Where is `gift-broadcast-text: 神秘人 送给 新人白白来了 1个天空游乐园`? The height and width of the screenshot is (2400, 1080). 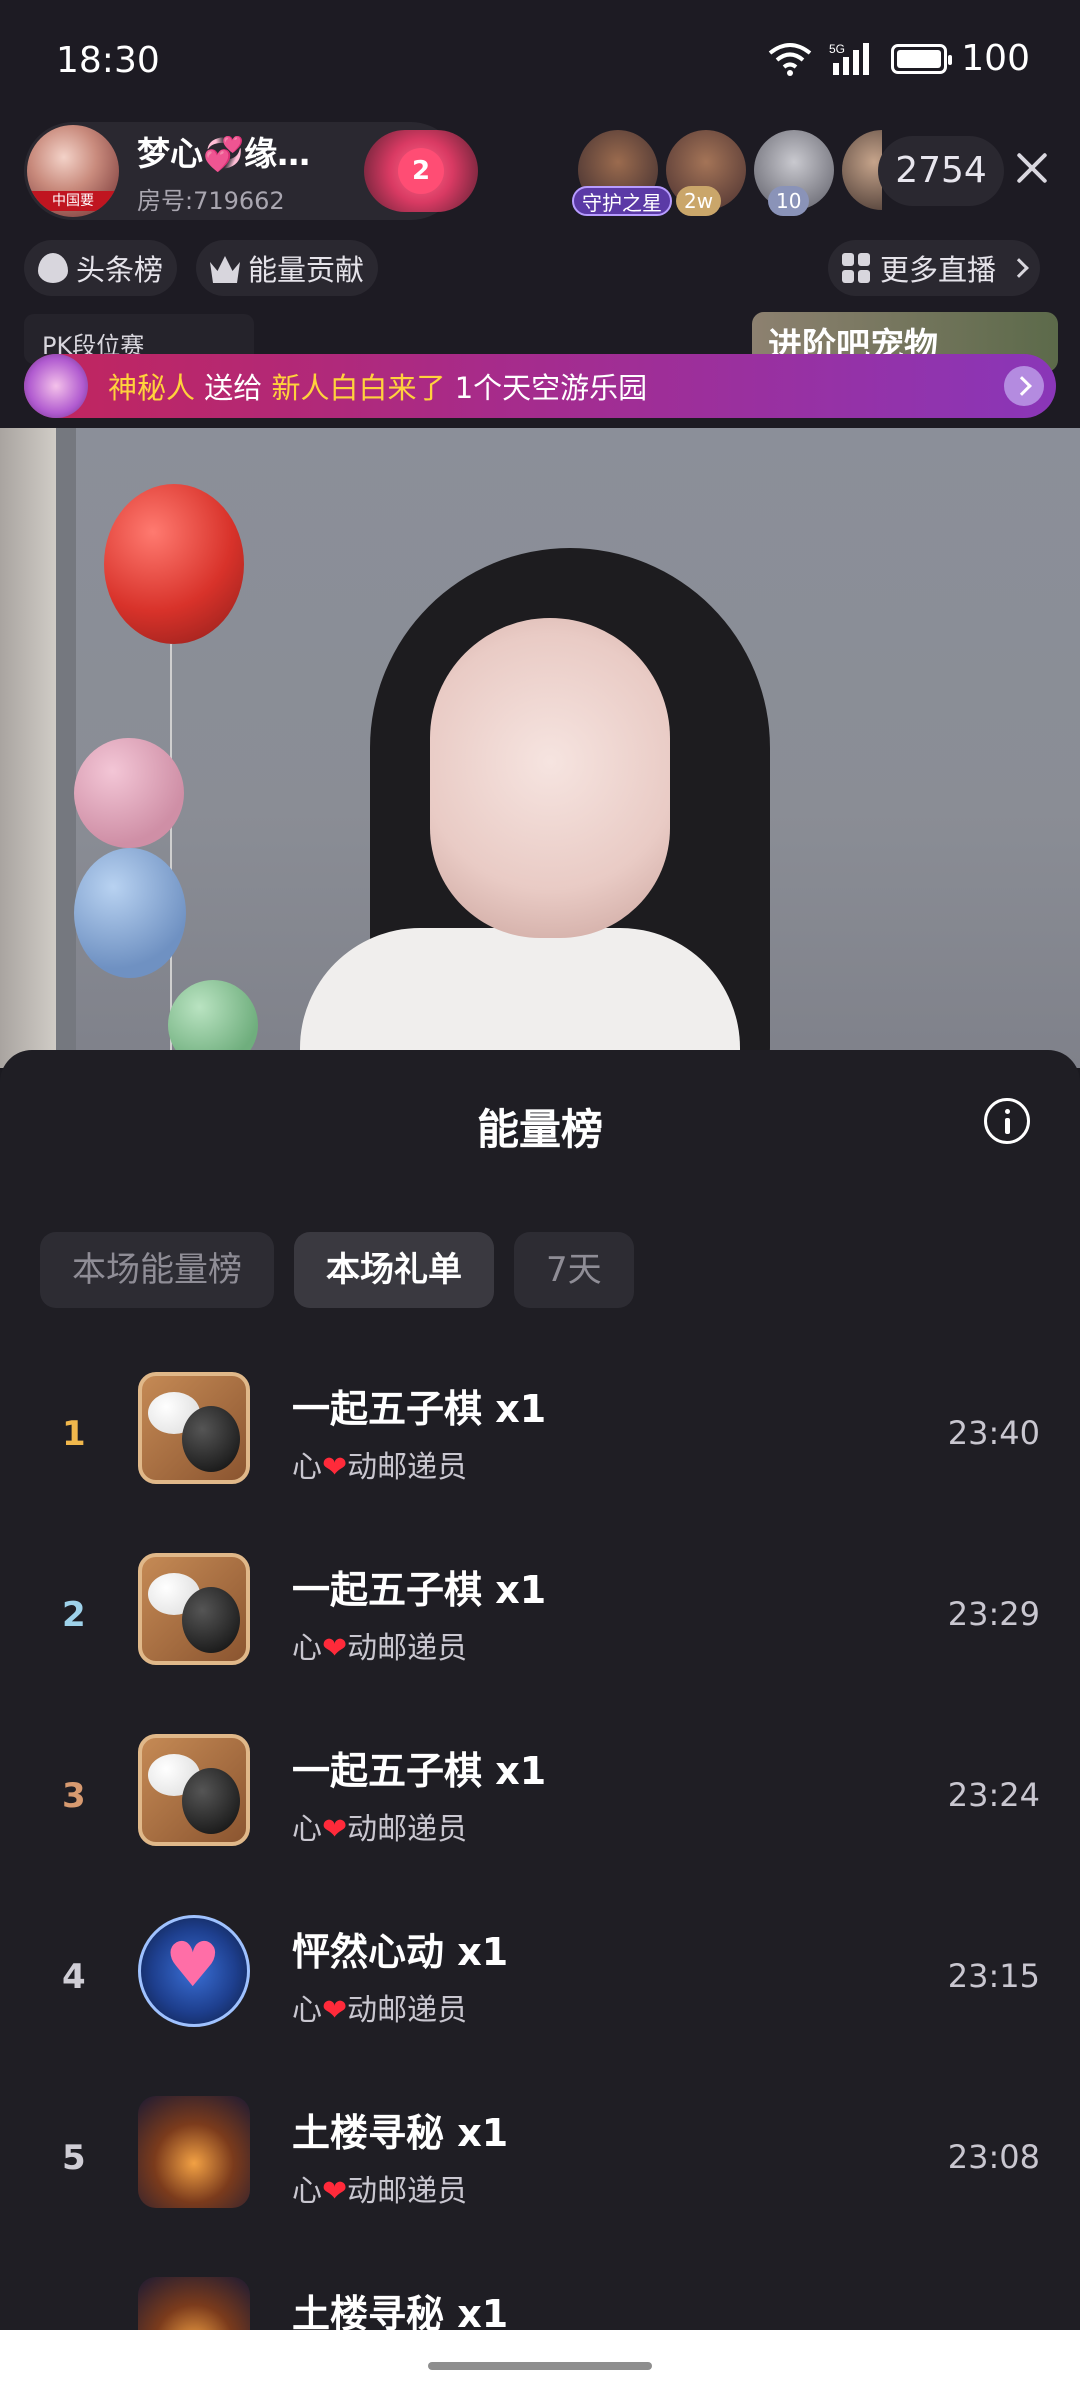
gift-broadcast-text: 神秘人 送给 新人白白来了 1个天空游乐园 is located at coordinates (377, 386).